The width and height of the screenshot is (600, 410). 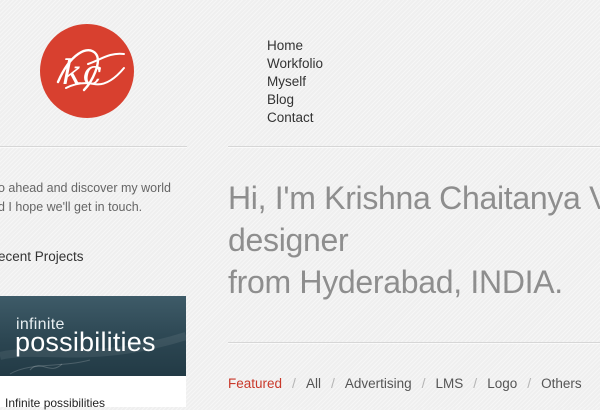 I want to click on nav-item-workfolio: Workfolio, so click(x=295, y=64).